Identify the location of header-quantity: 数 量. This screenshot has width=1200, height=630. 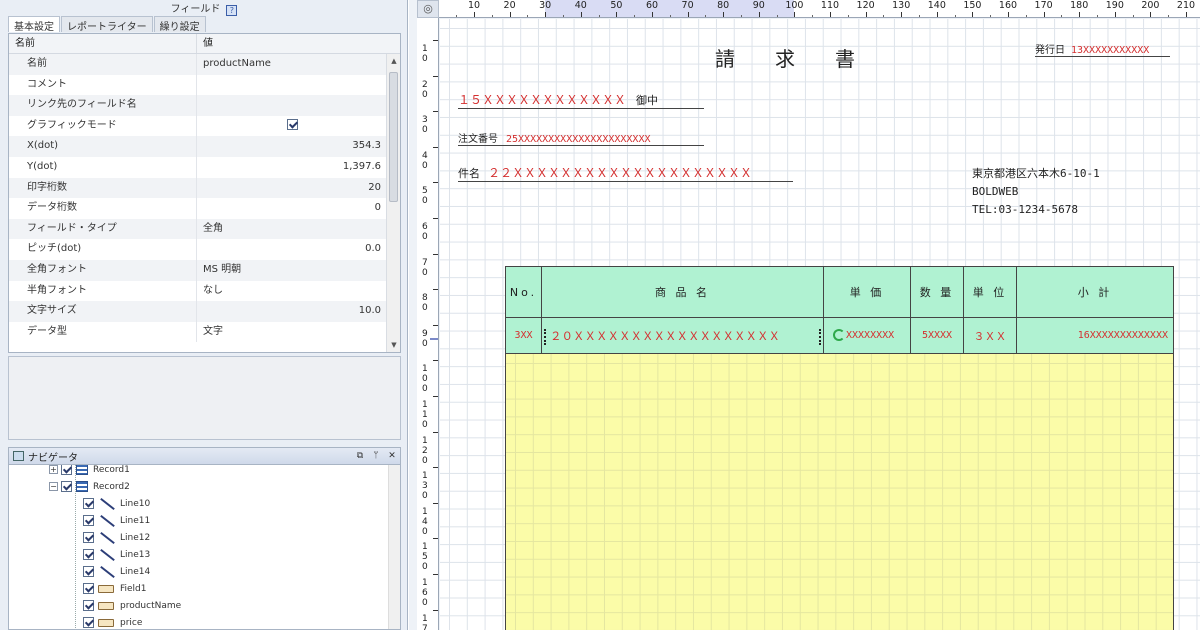
(936, 292).